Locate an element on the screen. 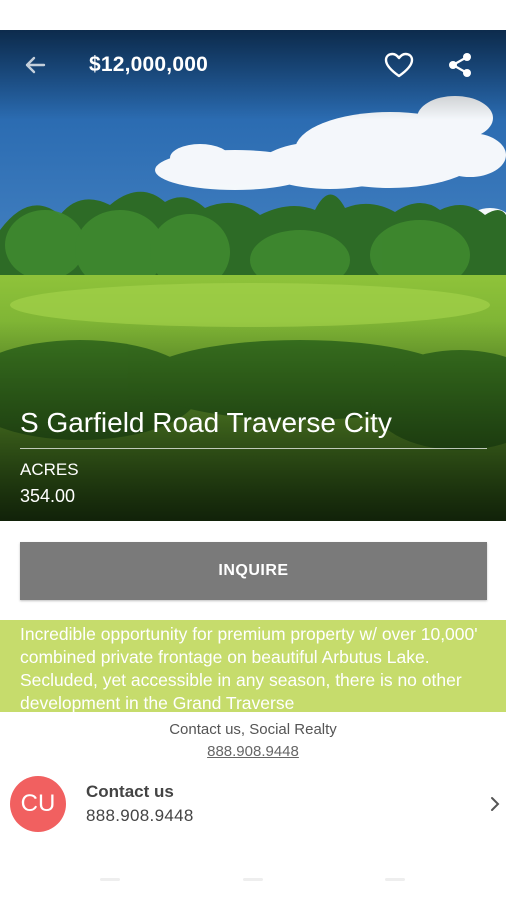  listing-price: $12,000,000 is located at coordinates (148, 64).